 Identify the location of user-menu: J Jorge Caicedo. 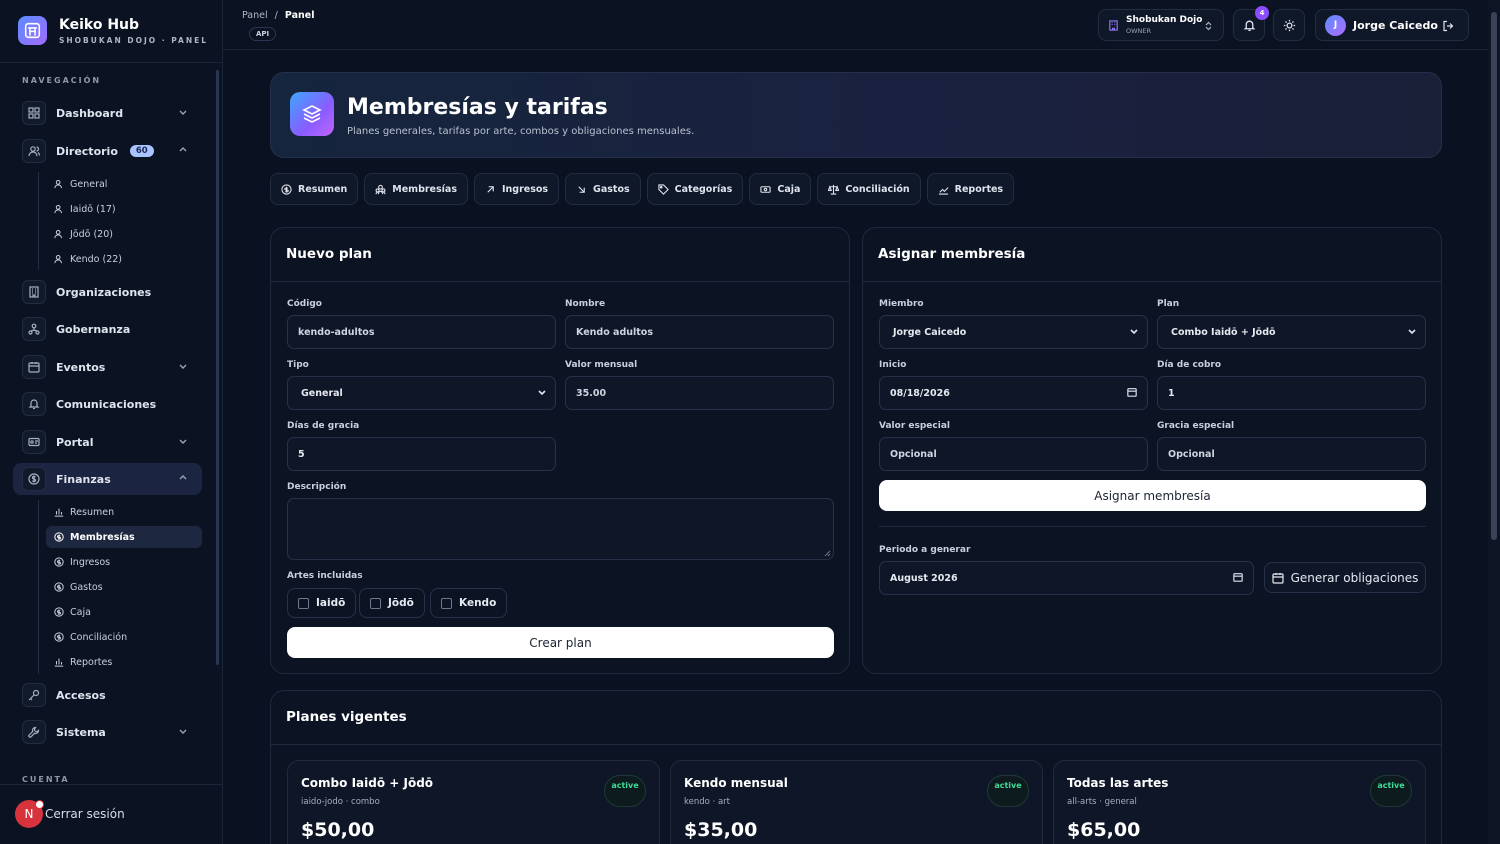
(1392, 25).